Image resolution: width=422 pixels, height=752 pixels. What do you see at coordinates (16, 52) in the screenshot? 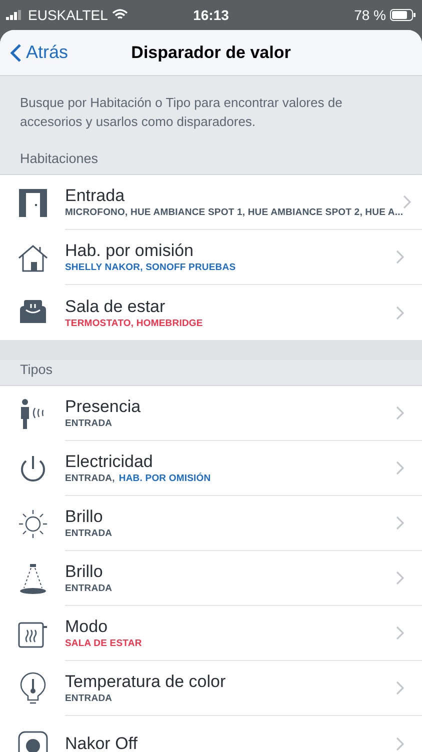
I see `back-chevron-icon` at bounding box center [16, 52].